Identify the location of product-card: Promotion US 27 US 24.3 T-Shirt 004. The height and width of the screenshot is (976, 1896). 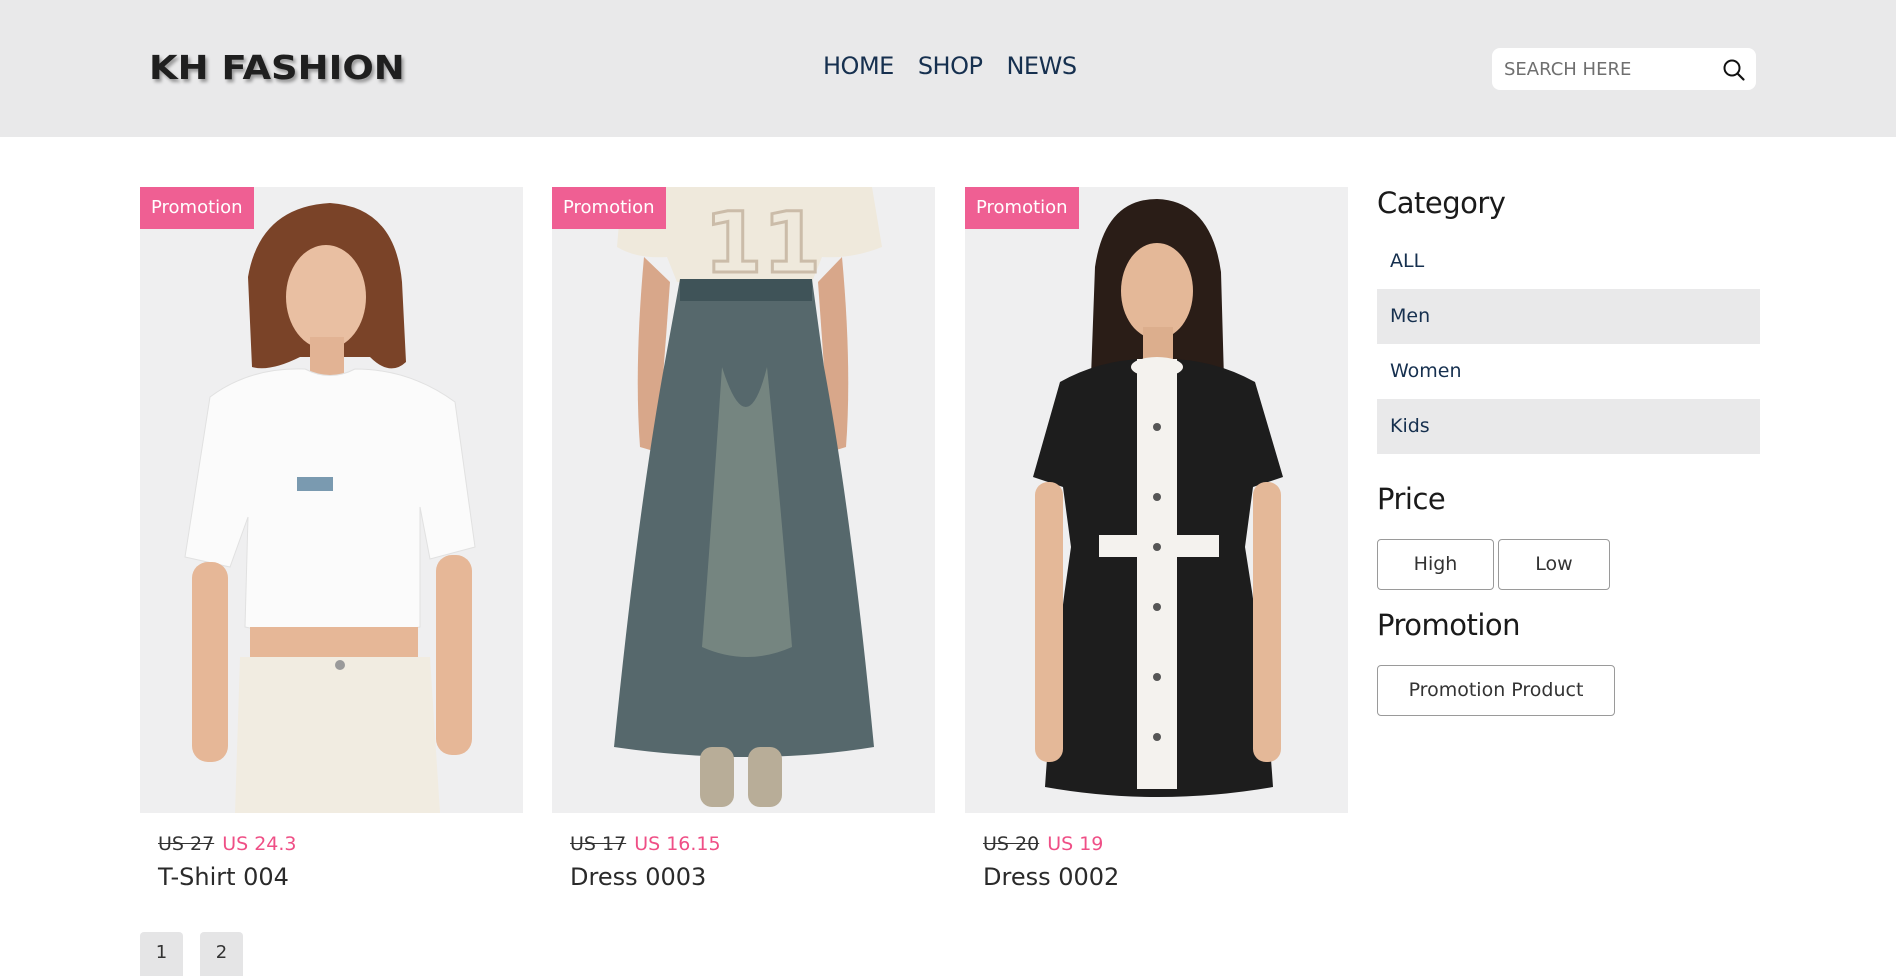
(331, 539).